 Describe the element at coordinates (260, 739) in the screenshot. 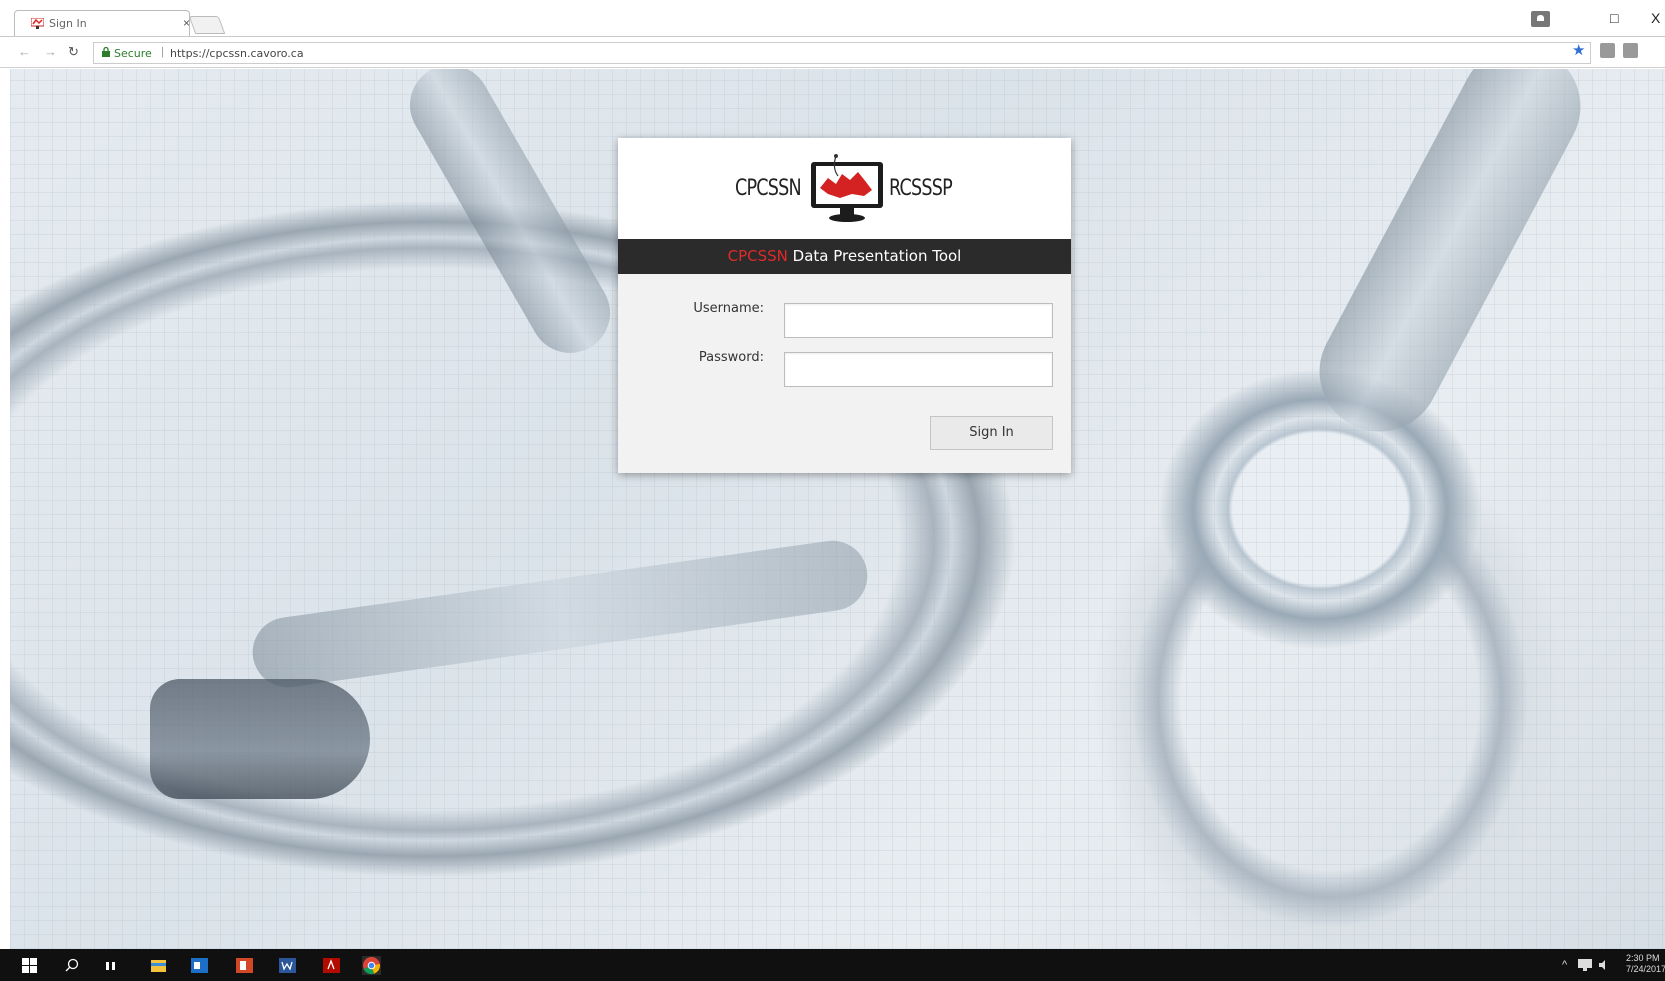

I see `stethoscope-earpiece` at that location.